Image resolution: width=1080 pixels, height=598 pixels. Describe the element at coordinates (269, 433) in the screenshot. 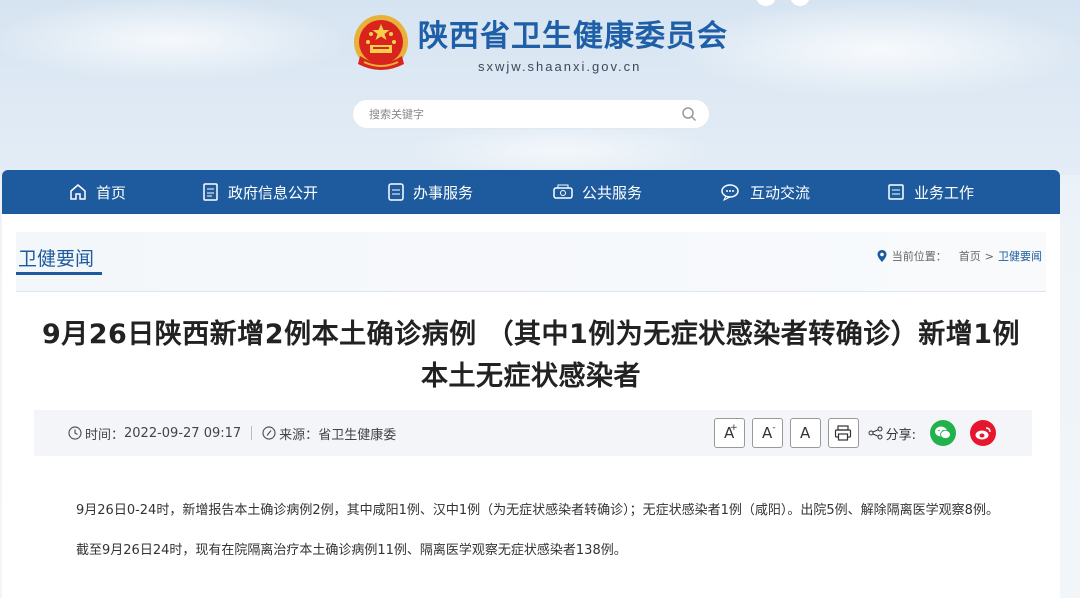

I see `edit-icon` at that location.